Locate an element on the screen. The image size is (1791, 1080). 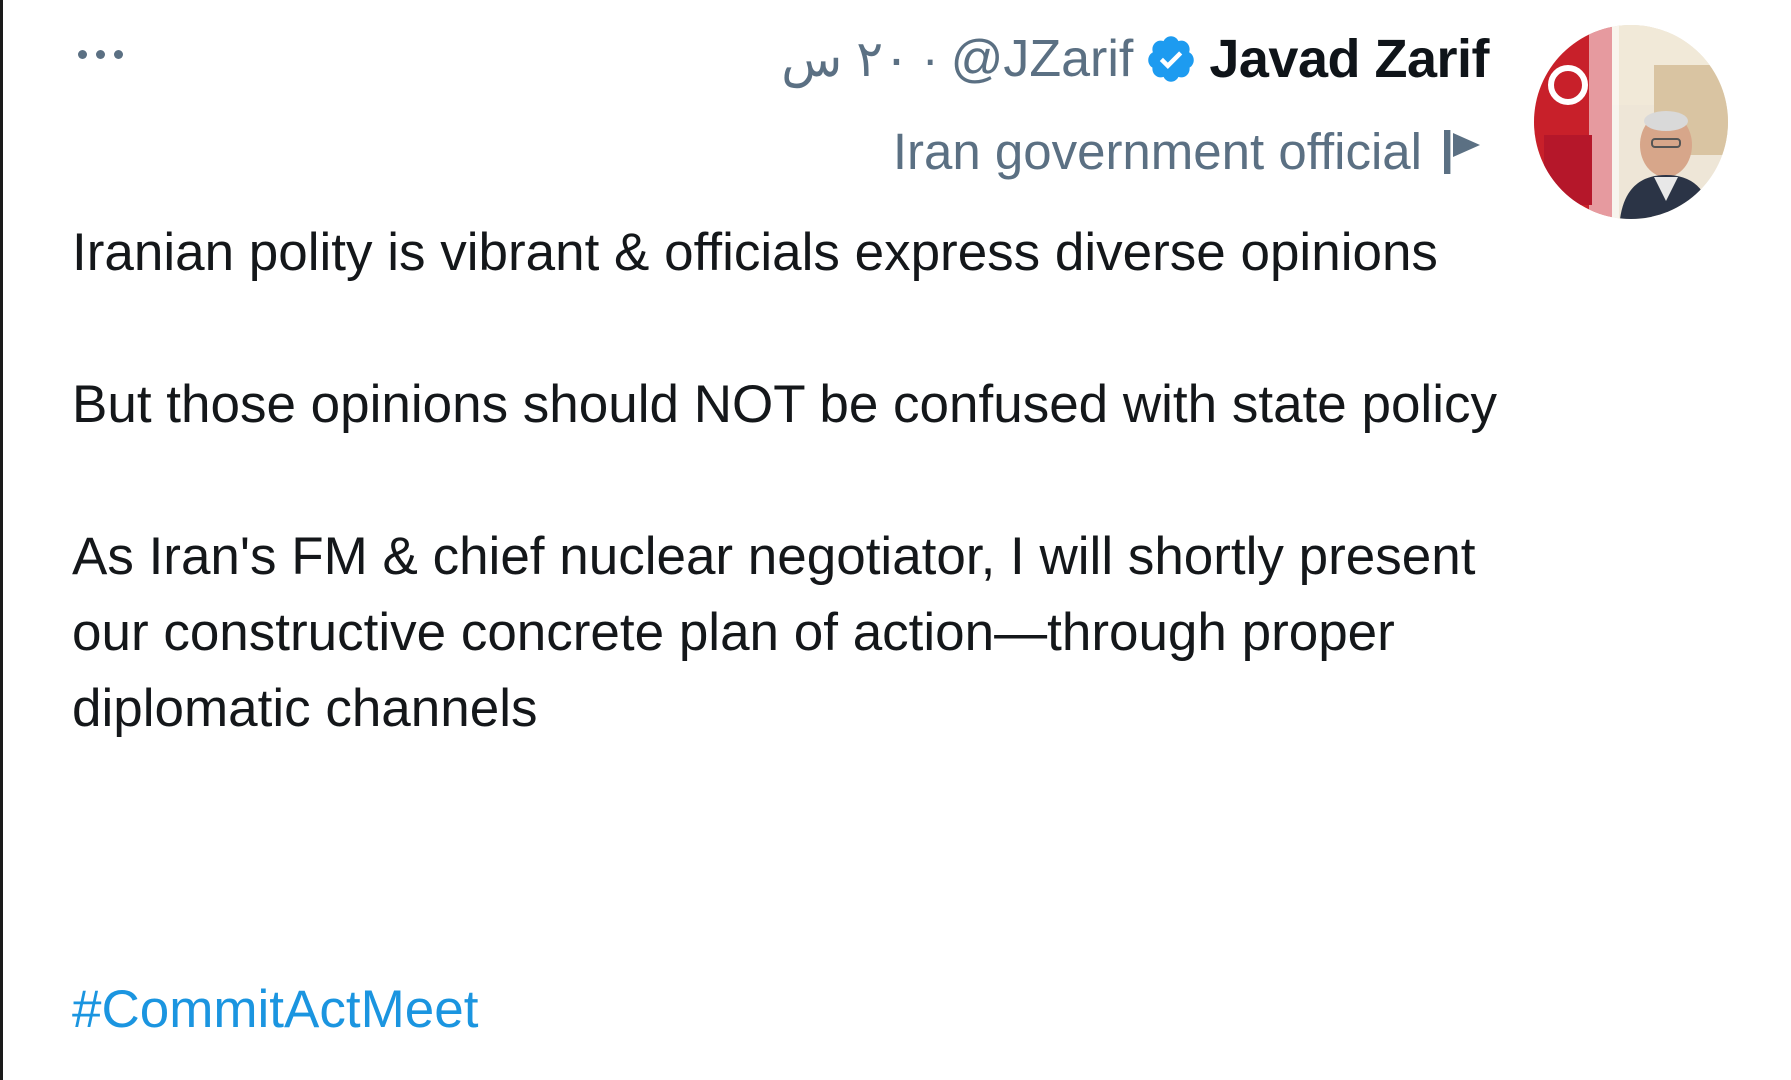
tweet-header: ۲۰ س · @JZarif Javad Zarif is located at coordinates (1135, 59).